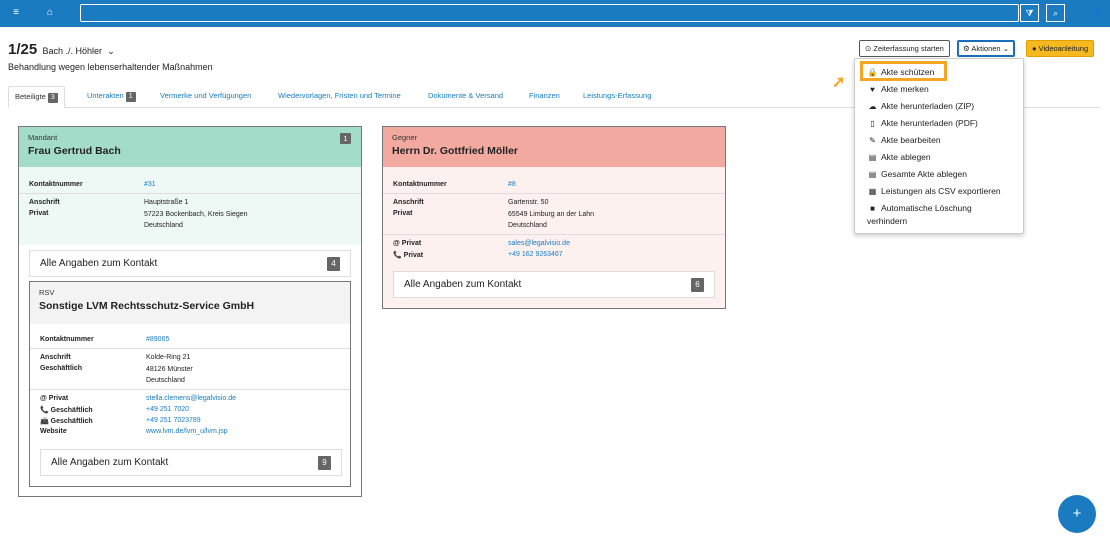 The width and height of the screenshot is (1110, 544). Describe the element at coordinates (345, 138) in the screenshot. I see `card-badge: 1` at that location.